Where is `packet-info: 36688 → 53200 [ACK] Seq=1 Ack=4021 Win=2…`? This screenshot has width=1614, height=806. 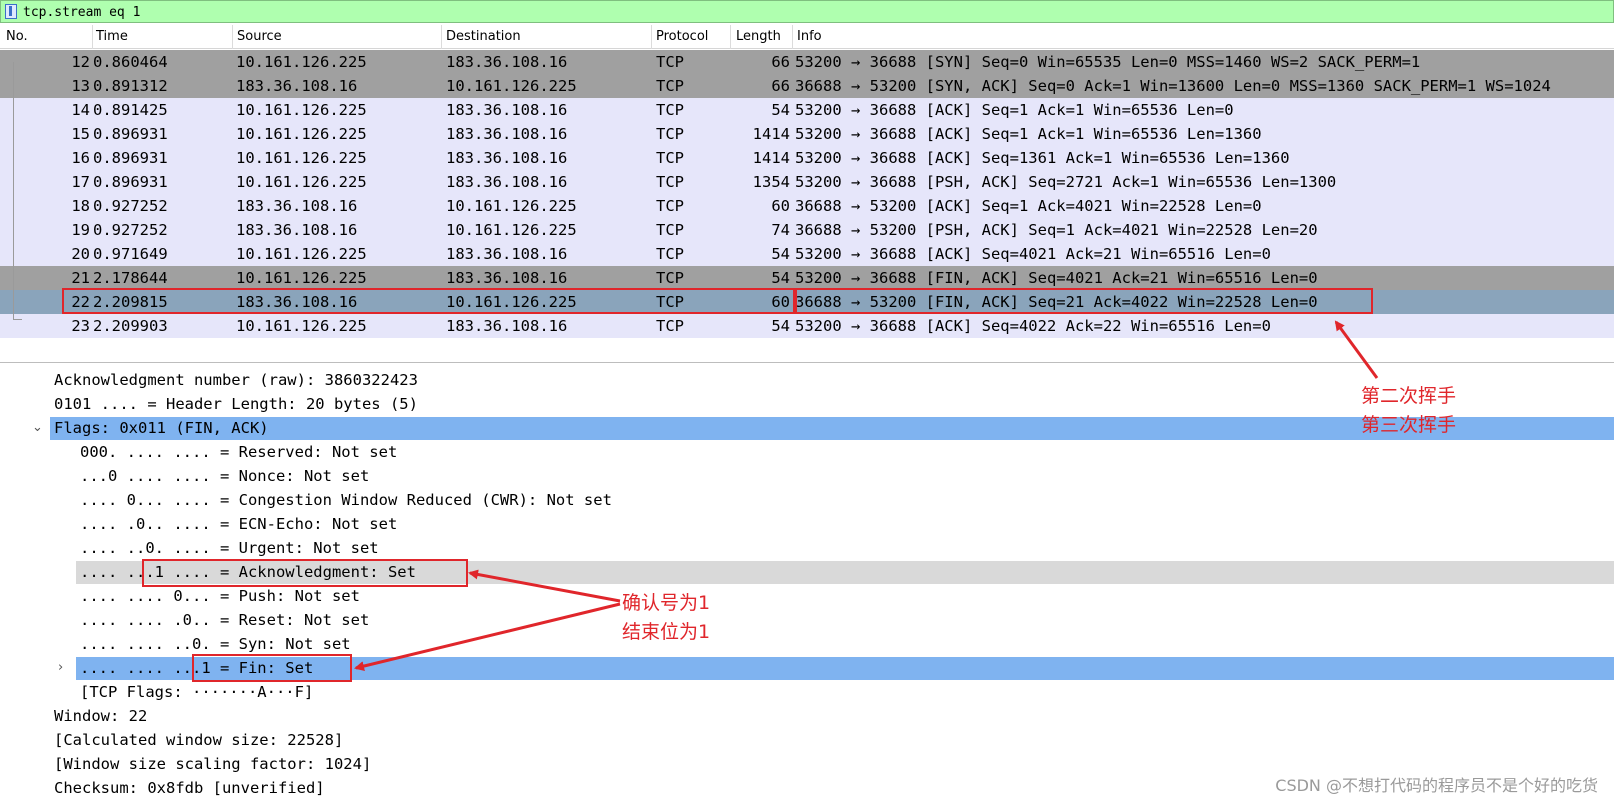
packet-info: 36688 → 53200 [ACK] Seq=1 Ack=4021 Win=2… is located at coordinates (1028, 206).